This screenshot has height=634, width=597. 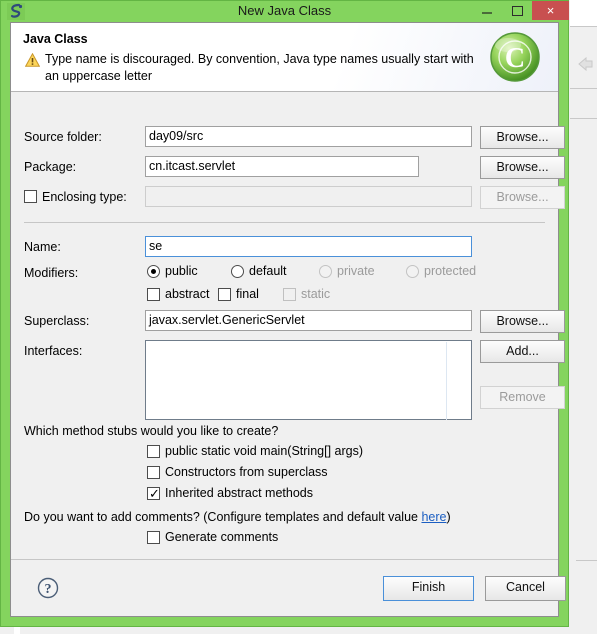 I want to click on name-row: Name: se, so click(x=284, y=247).